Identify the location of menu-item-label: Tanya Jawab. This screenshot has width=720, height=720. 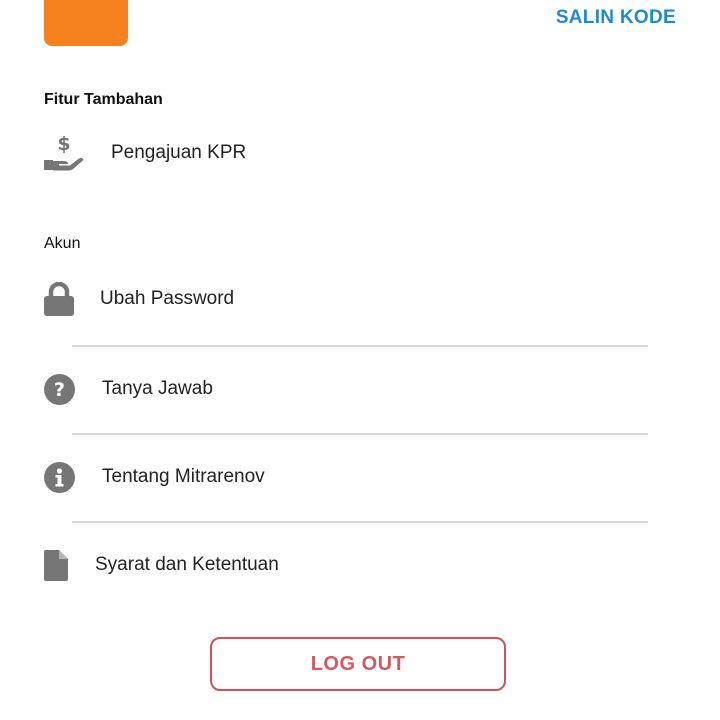
(157, 388).